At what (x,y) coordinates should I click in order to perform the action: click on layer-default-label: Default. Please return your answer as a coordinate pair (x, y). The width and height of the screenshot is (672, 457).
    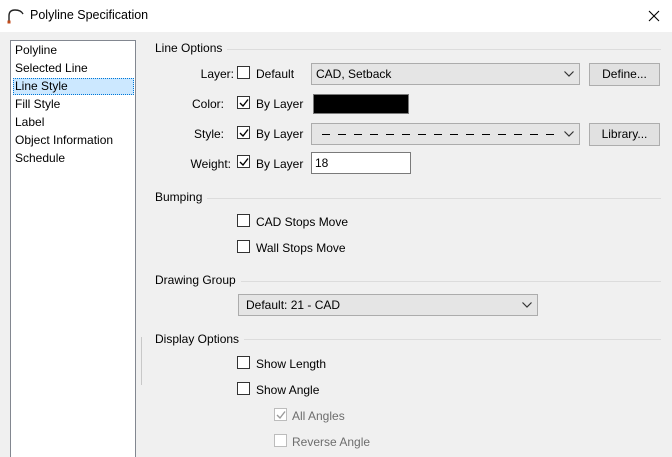
    Looking at the image, I should click on (275, 74).